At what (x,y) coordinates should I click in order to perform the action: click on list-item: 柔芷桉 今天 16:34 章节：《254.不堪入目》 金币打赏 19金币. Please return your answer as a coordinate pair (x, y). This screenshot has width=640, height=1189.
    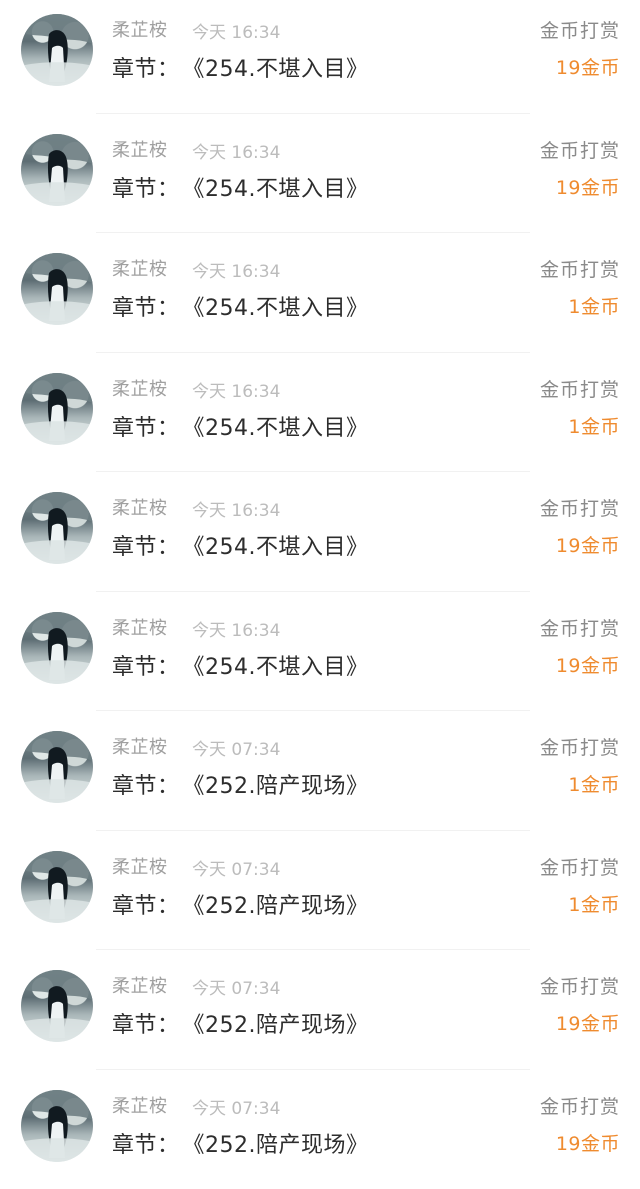
    Looking at the image, I should click on (320, 532).